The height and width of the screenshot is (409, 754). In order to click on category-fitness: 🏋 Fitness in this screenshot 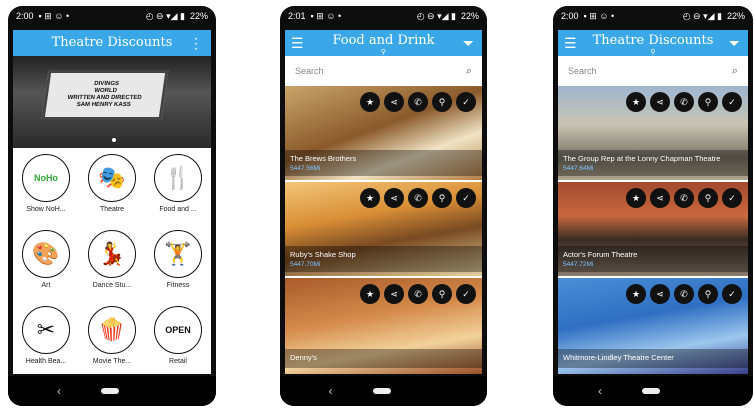, I will do `click(178, 268)`.